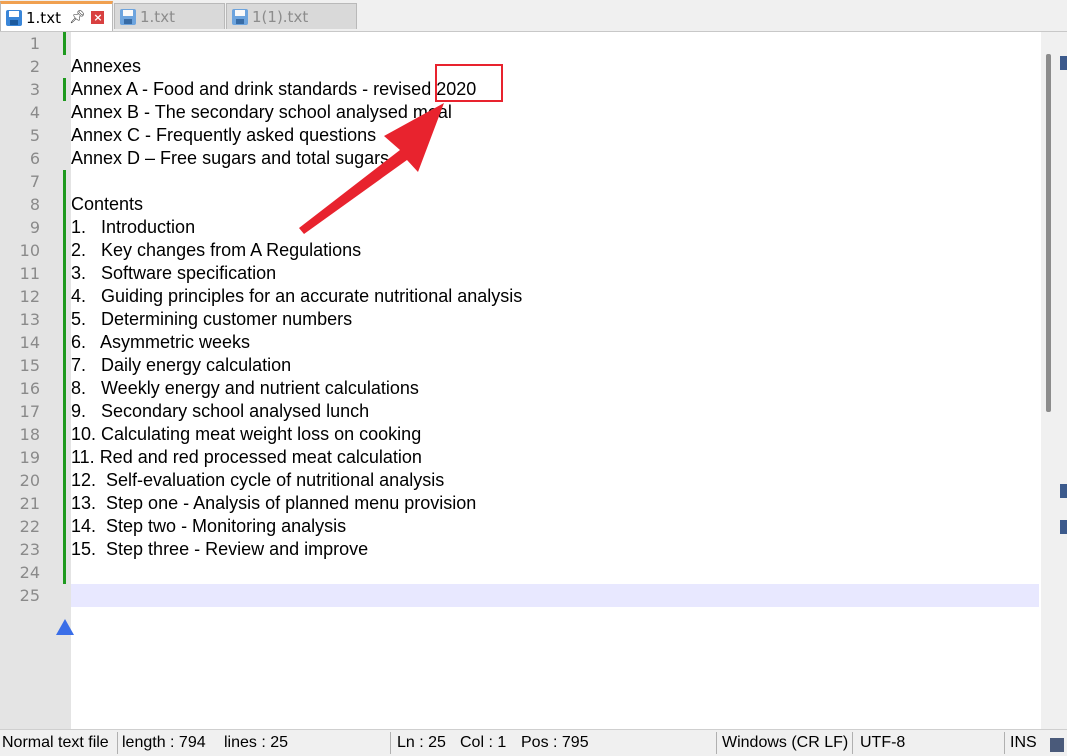 The image size is (1067, 756). Describe the element at coordinates (20, 434) in the screenshot. I see `line-number: 18` at that location.